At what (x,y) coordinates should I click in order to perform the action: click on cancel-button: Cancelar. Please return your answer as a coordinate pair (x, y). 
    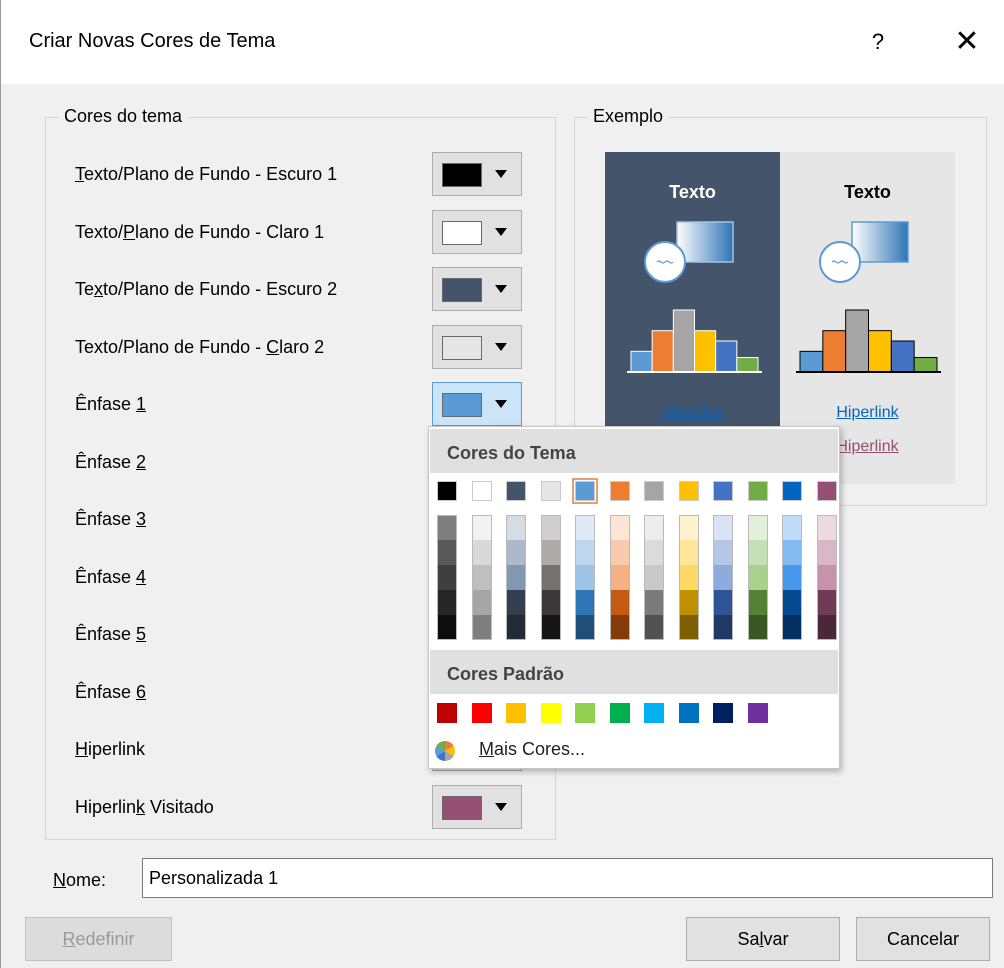
    Looking at the image, I should click on (923, 939).